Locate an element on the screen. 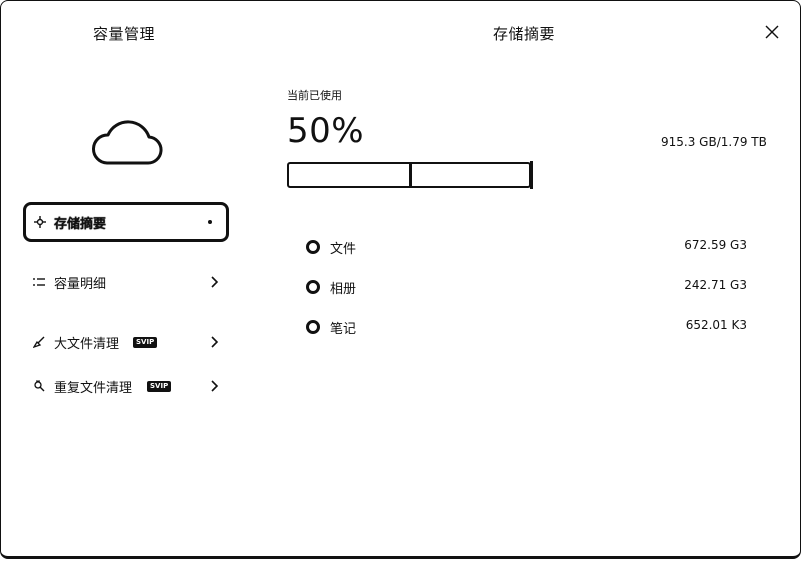 The height and width of the screenshot is (562, 803). used-label: 当前已使用 is located at coordinates (314, 95).